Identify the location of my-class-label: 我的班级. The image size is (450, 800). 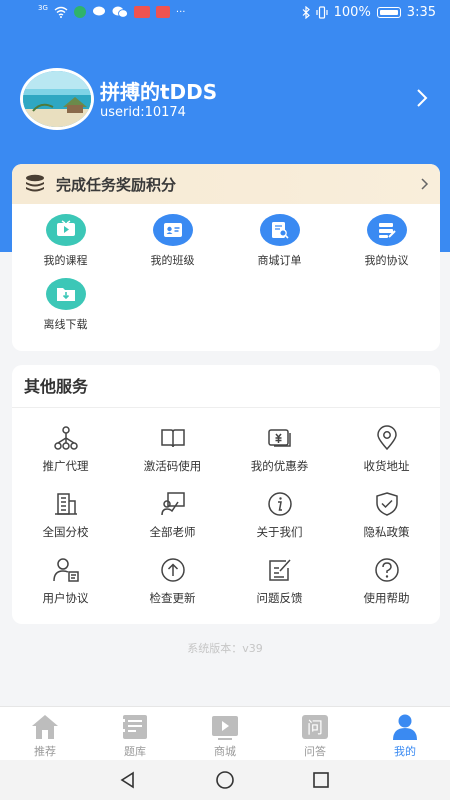
(172, 260).